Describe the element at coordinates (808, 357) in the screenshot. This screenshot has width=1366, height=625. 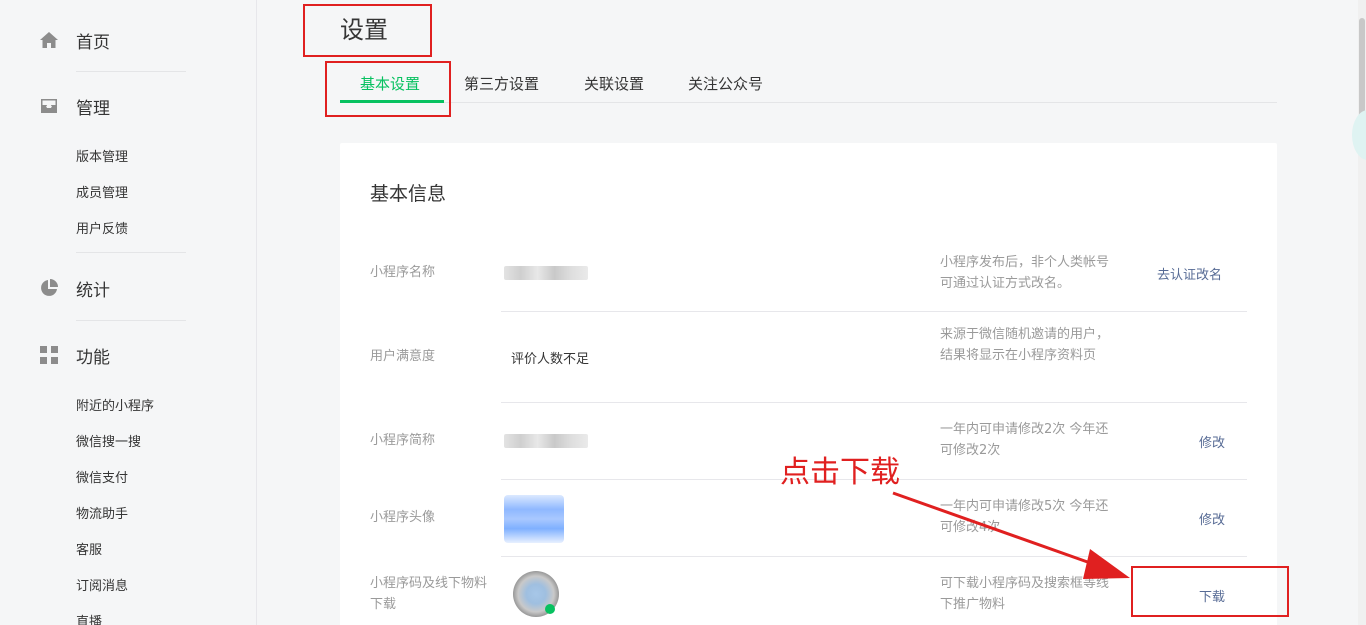
I see `info-row-satisfaction: 用户满意度 评价人数不足 来源于微信随机邀请的用户，结果将显示在小程序资料页` at that location.